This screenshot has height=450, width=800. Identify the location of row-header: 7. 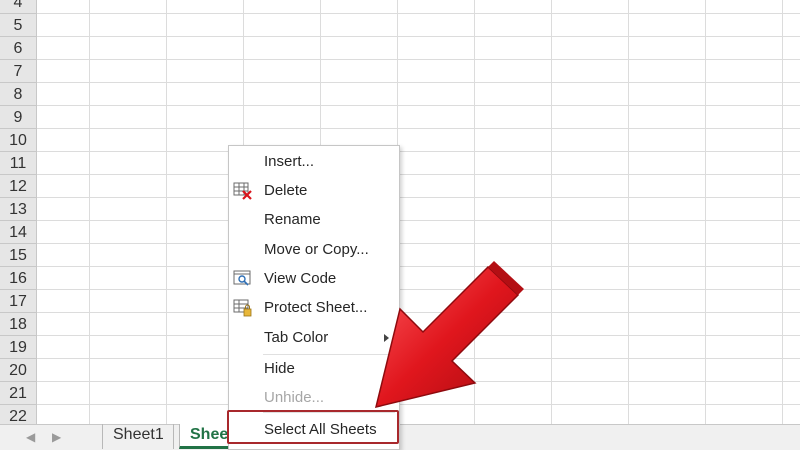
(18, 71).